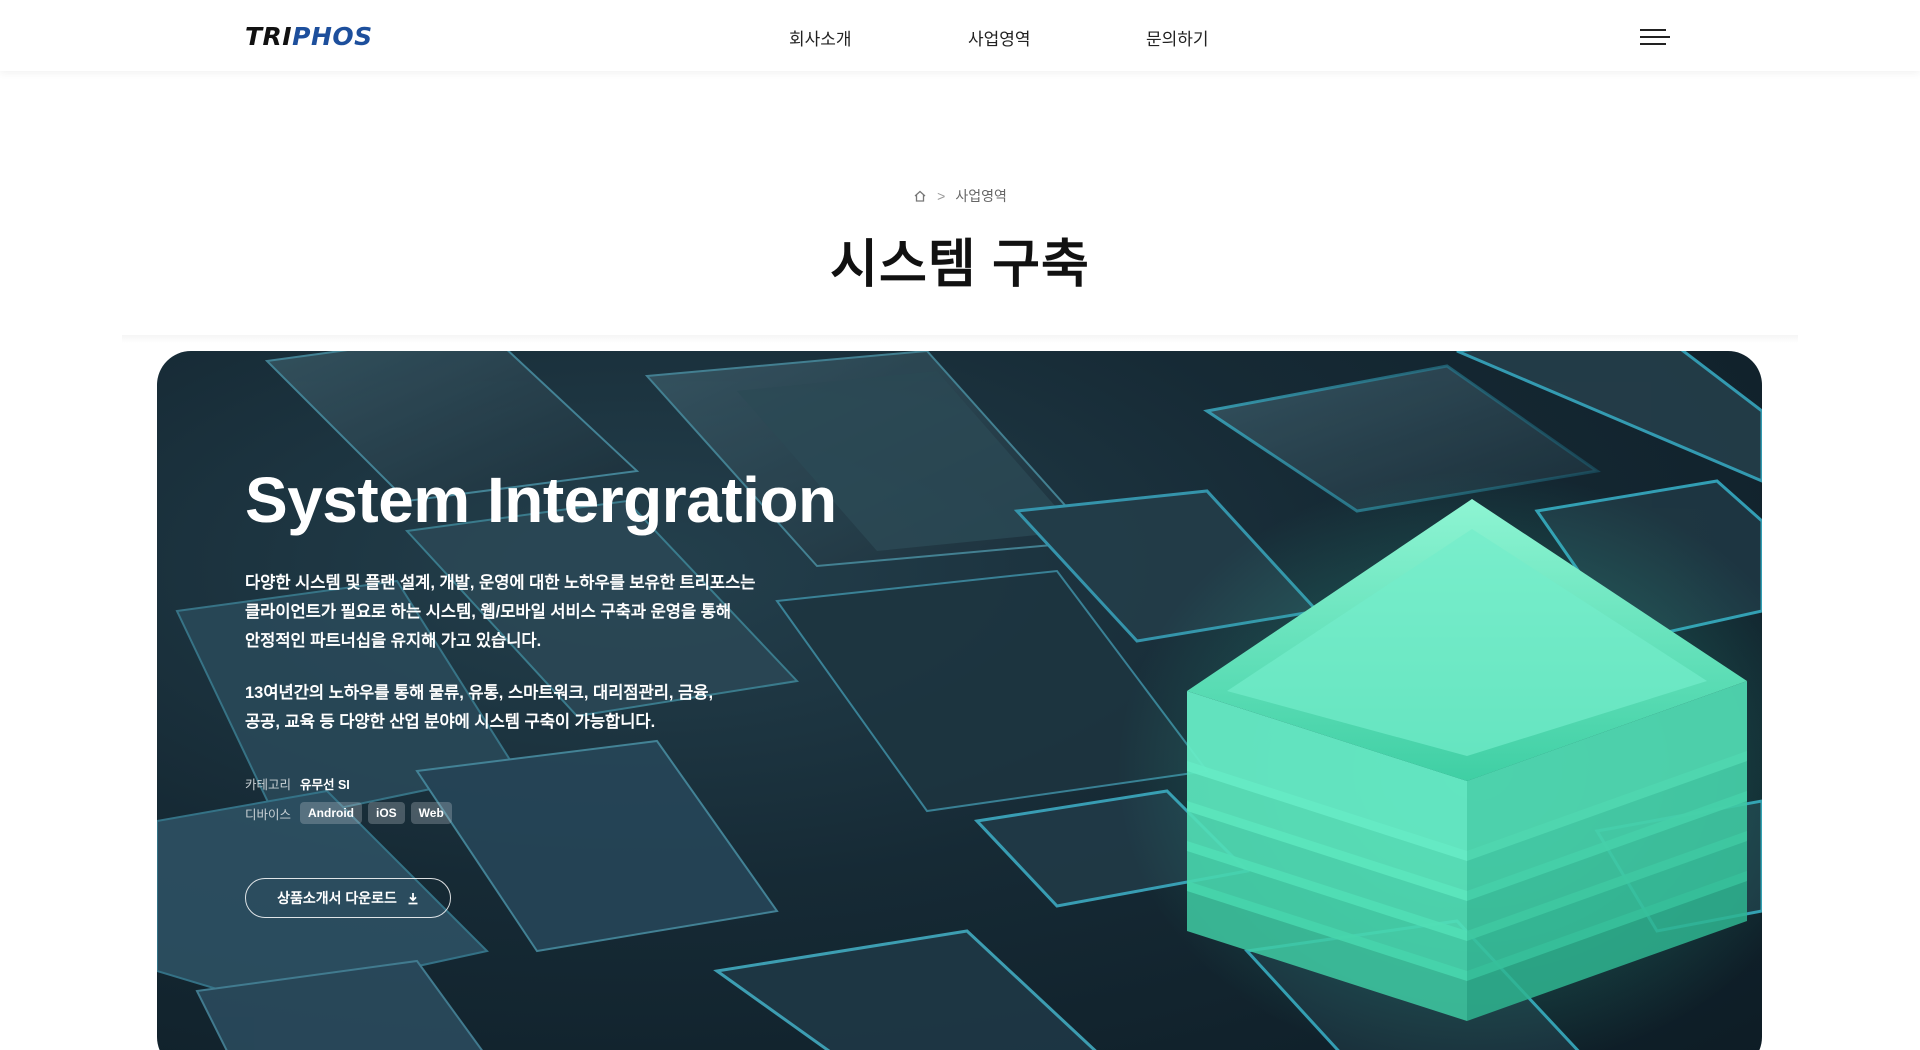  Describe the element at coordinates (337, 898) in the screenshot. I see `download-button-label: 상품소개서 다운로드` at that location.